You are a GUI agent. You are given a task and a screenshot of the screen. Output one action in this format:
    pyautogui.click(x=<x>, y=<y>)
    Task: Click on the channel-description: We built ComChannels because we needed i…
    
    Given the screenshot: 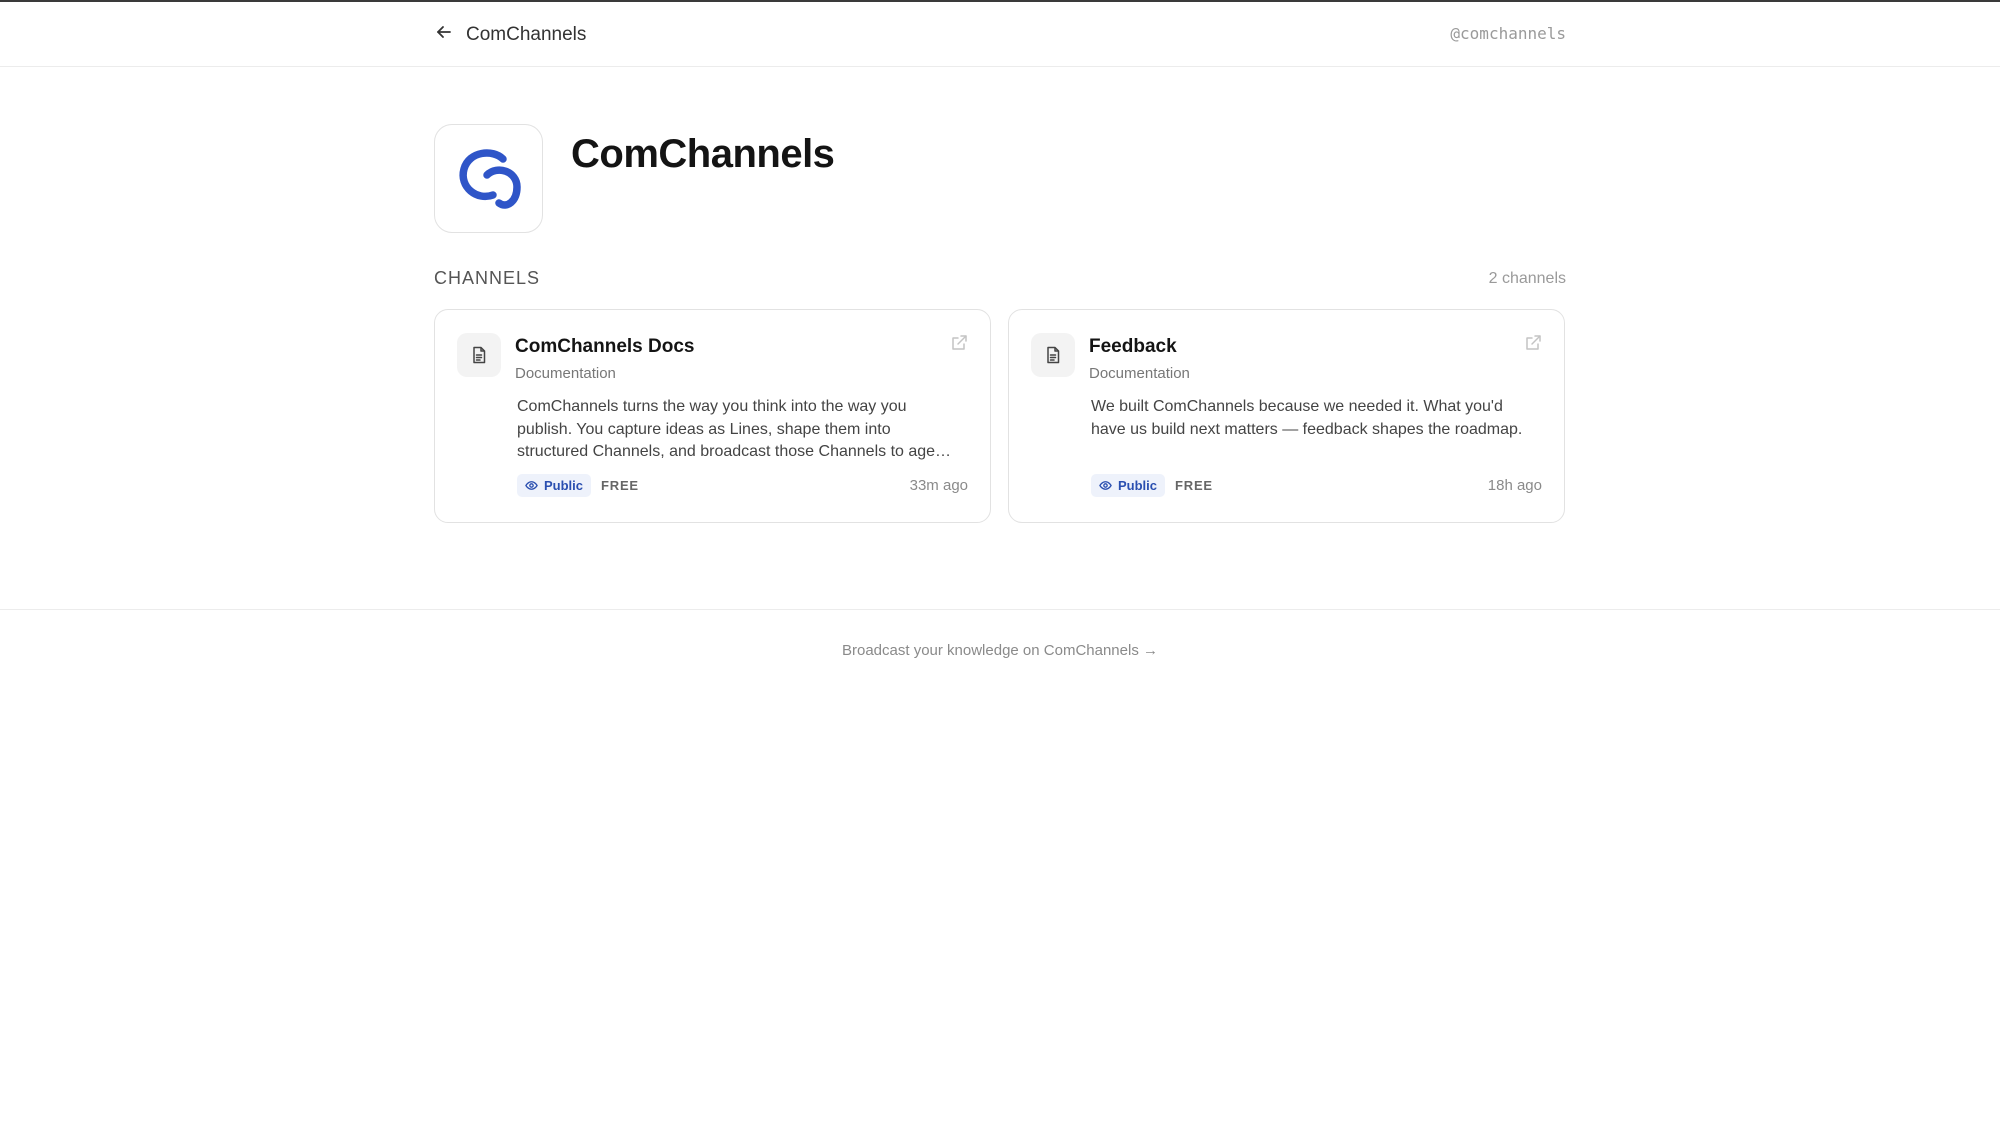 What is the action you would take?
    pyautogui.click(x=1307, y=418)
    